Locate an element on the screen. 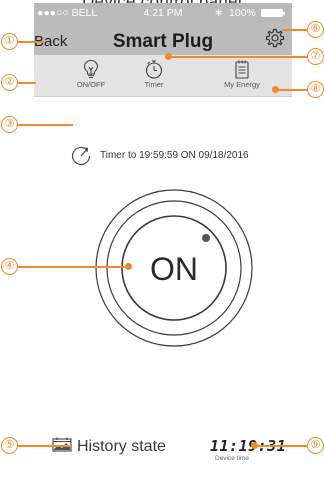 Image resolution: width=324 pixels, height=484 pixels. nav-bar: Back Smart Plug is located at coordinates (163, 39).